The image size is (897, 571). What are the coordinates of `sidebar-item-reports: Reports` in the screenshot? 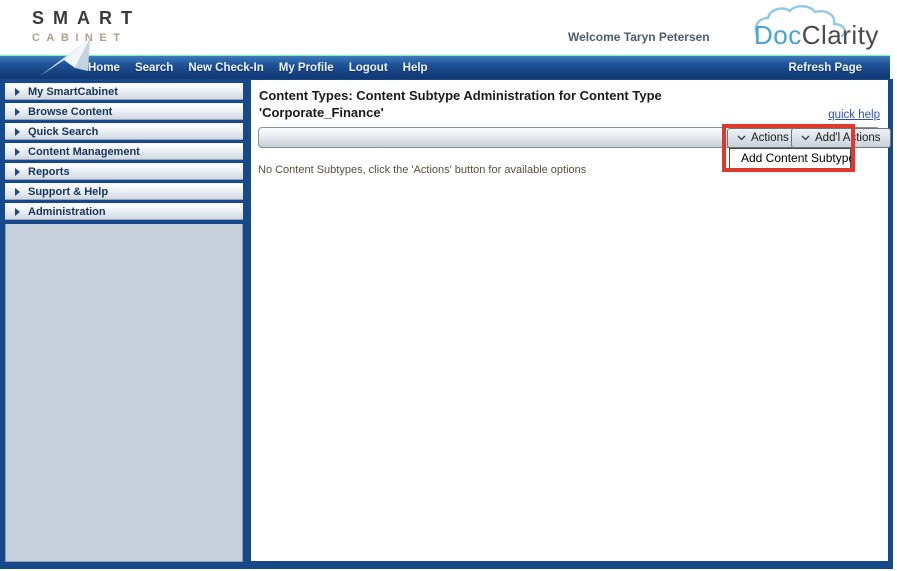 It's located at (124, 171).